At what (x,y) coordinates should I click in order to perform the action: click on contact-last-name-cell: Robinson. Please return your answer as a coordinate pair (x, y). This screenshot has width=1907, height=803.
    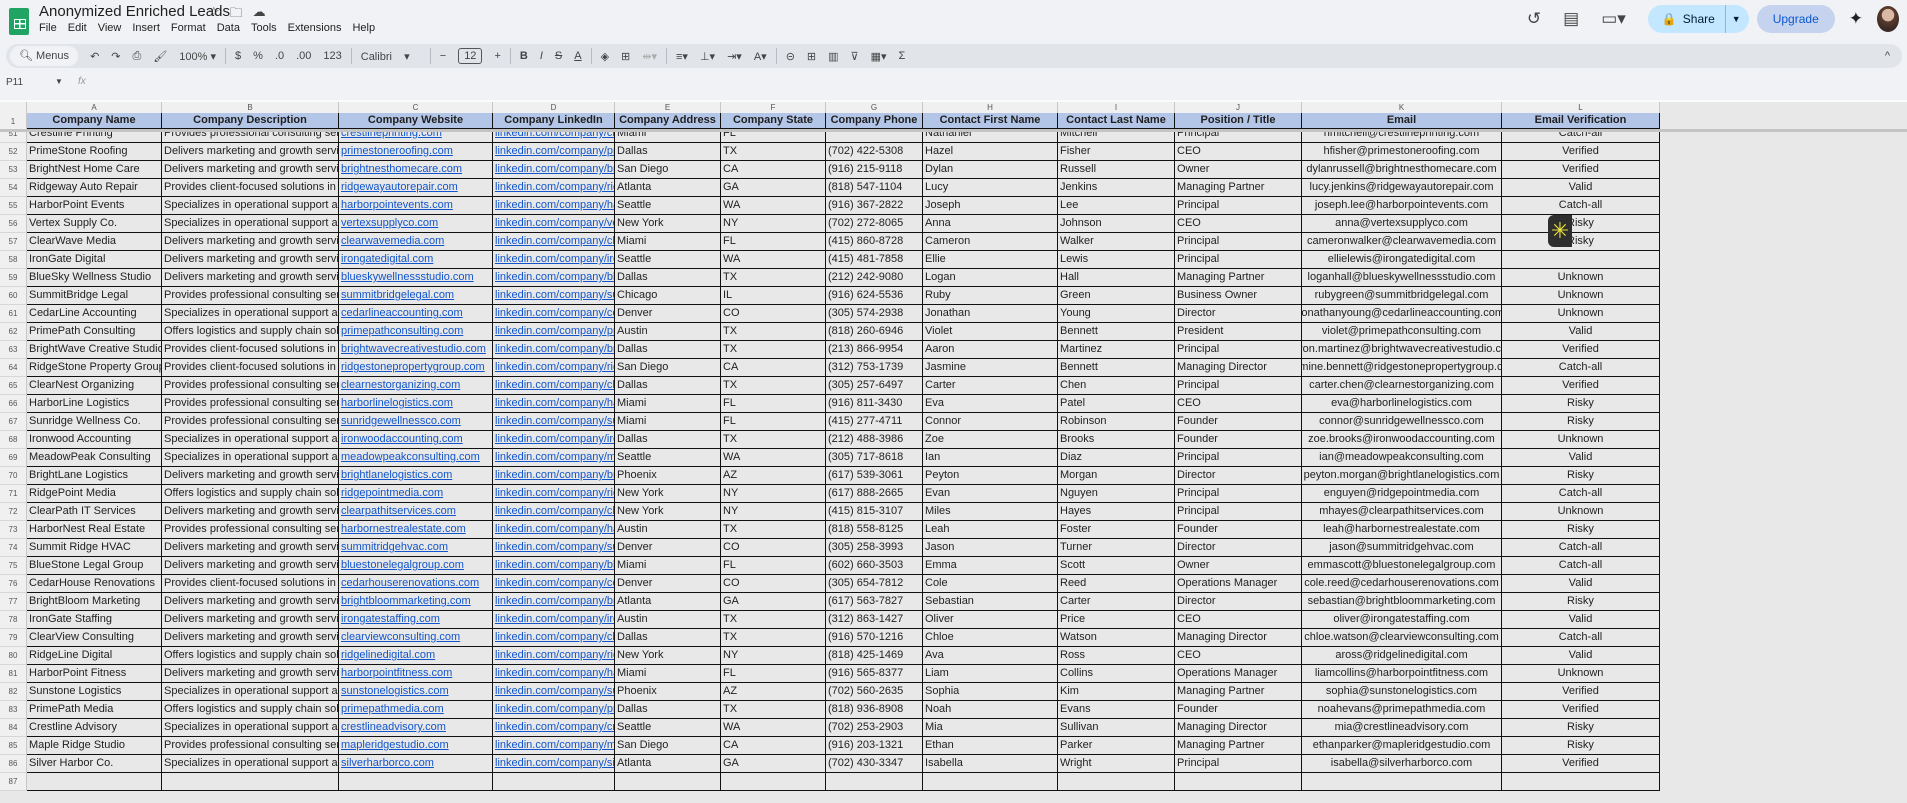
    Looking at the image, I should click on (1116, 422).